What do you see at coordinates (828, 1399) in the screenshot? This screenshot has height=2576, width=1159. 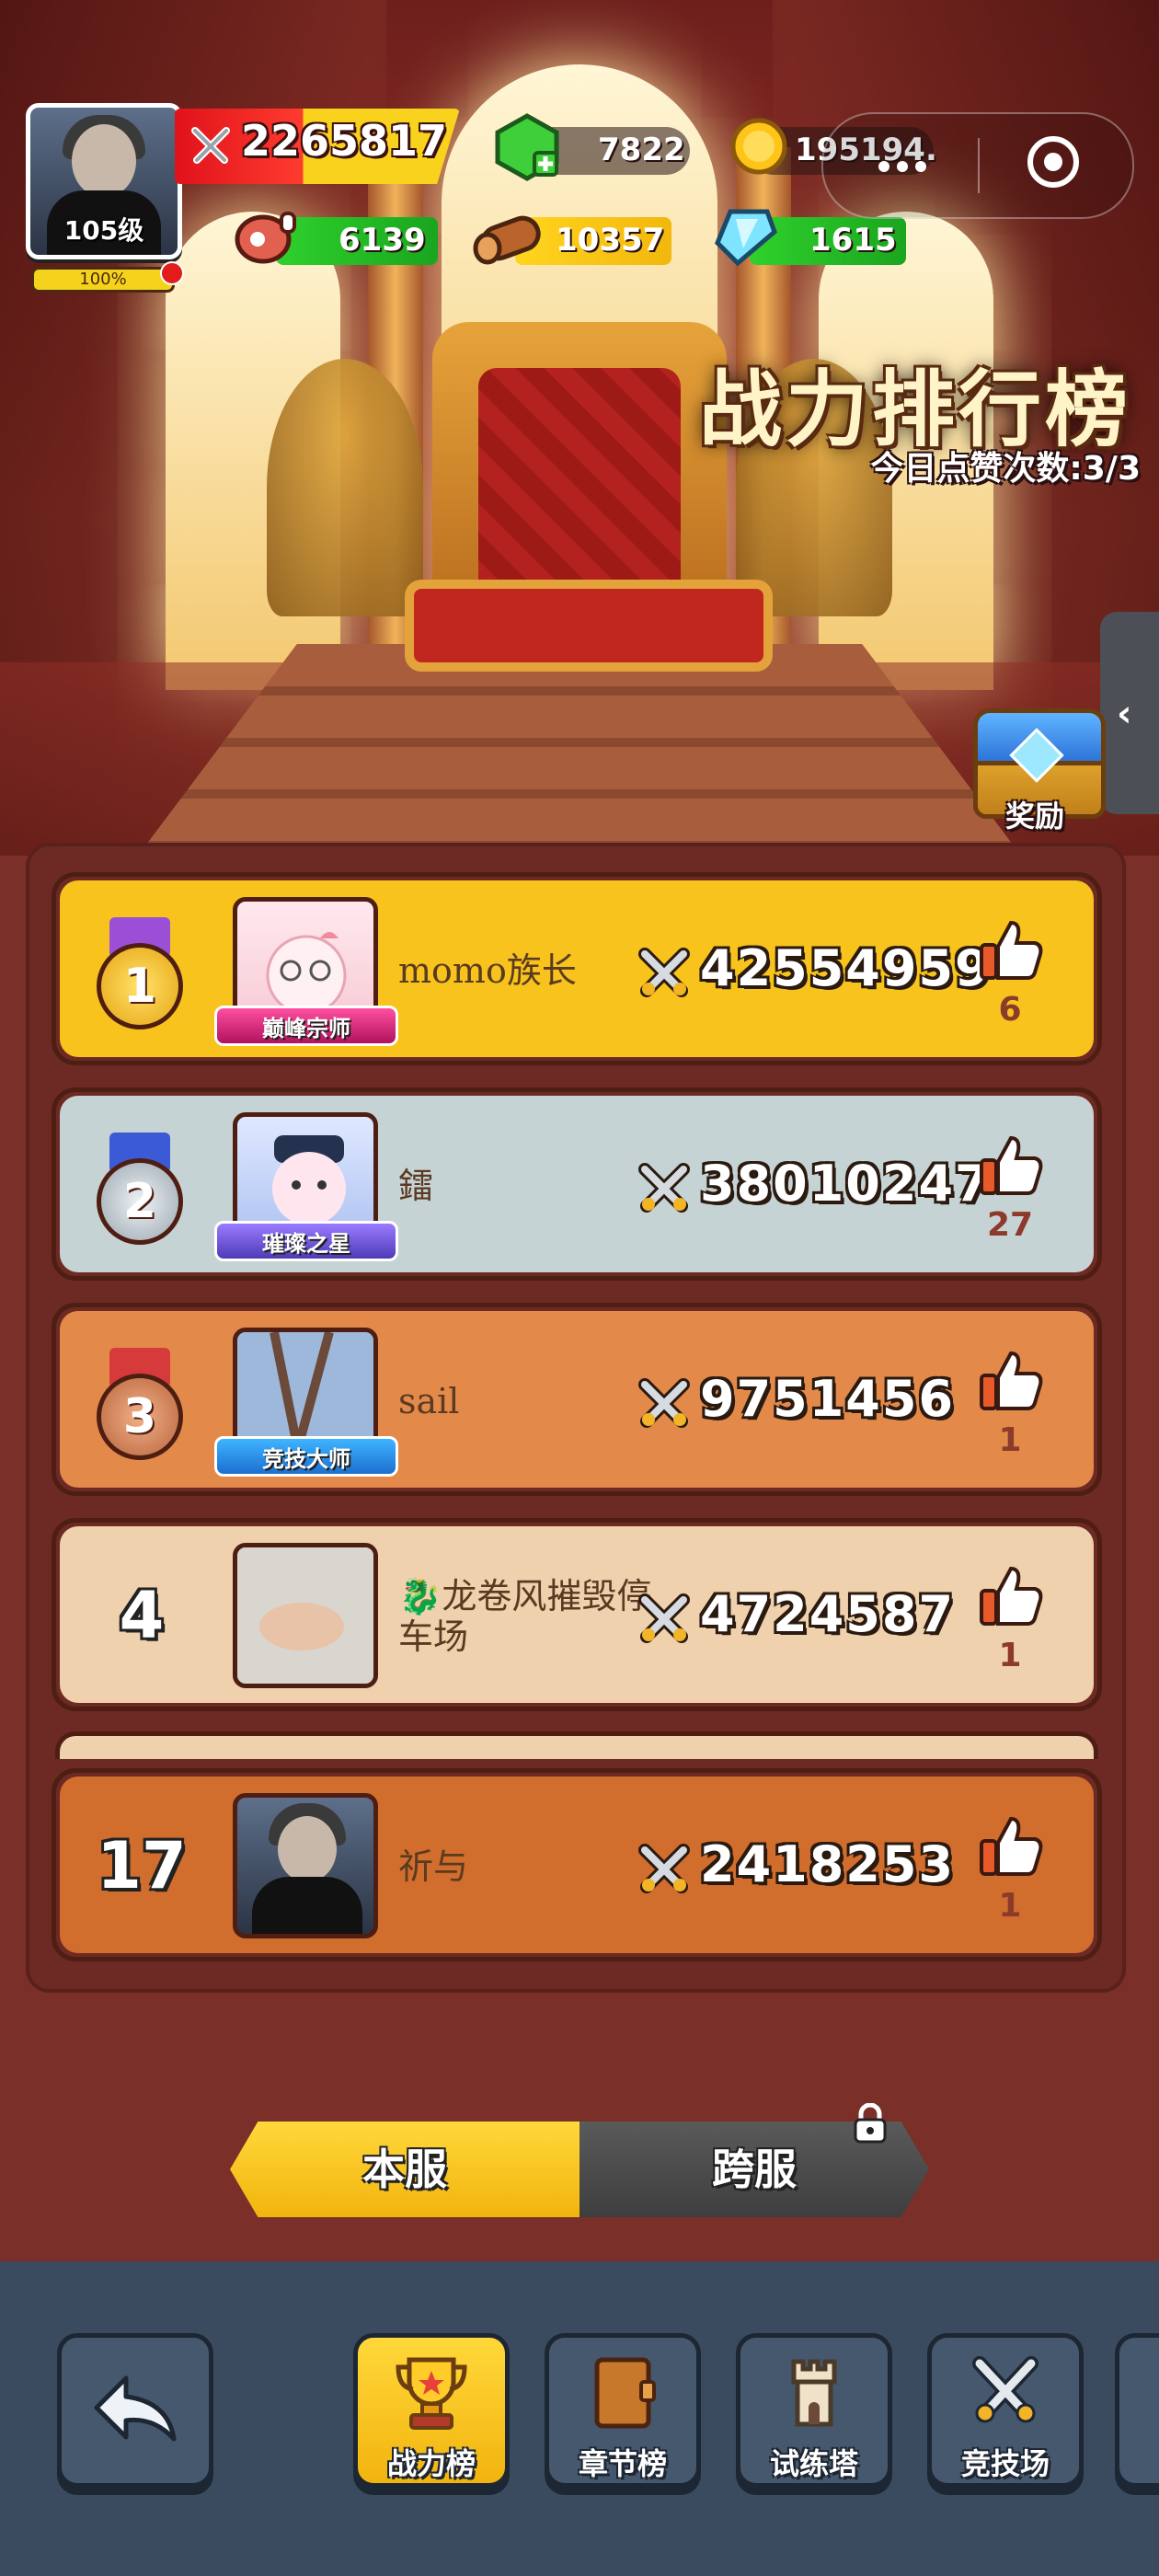 I see `player-power: 9751456` at bounding box center [828, 1399].